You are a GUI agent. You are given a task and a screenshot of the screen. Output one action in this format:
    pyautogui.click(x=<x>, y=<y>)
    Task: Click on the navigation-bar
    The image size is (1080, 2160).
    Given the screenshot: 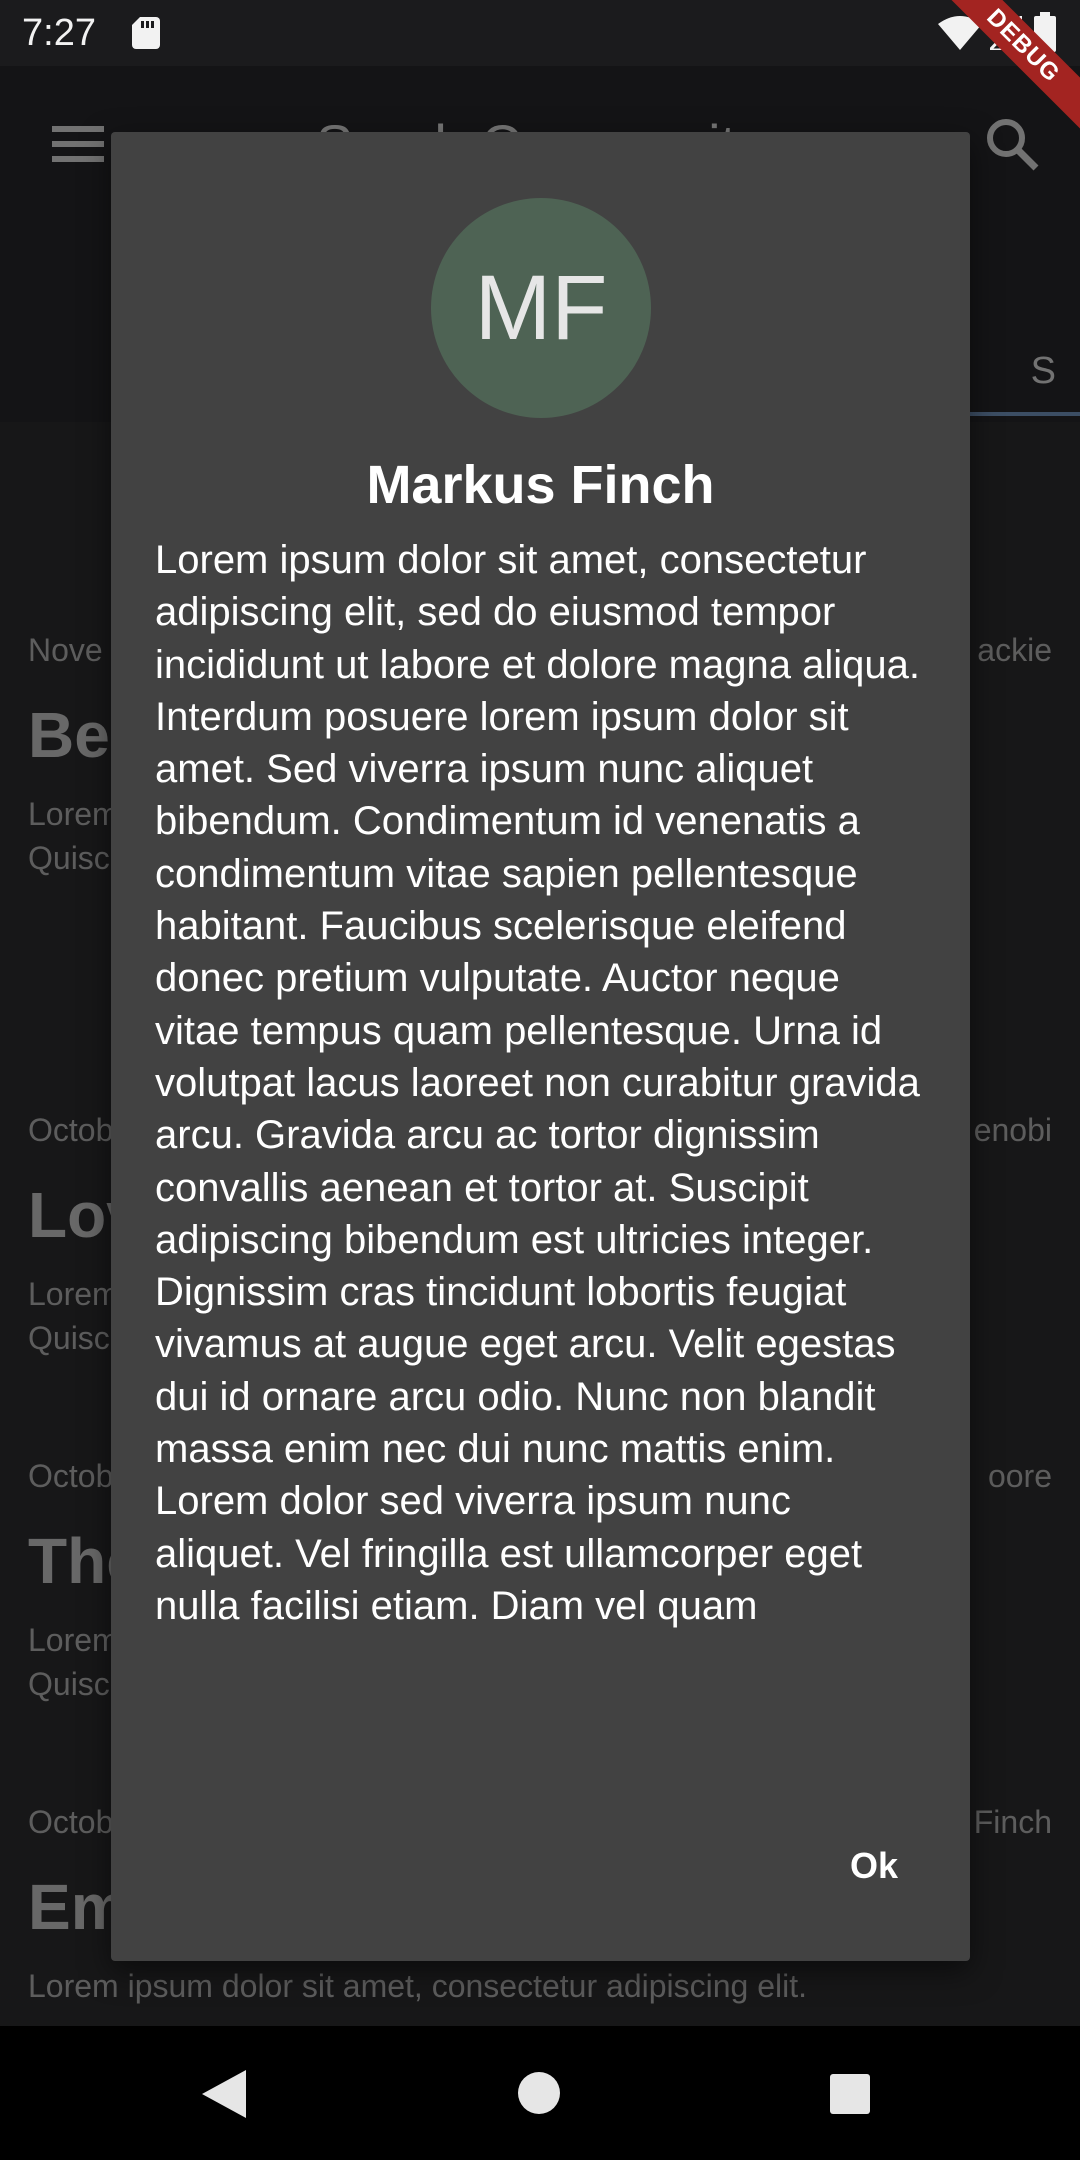 What is the action you would take?
    pyautogui.click(x=540, y=2093)
    